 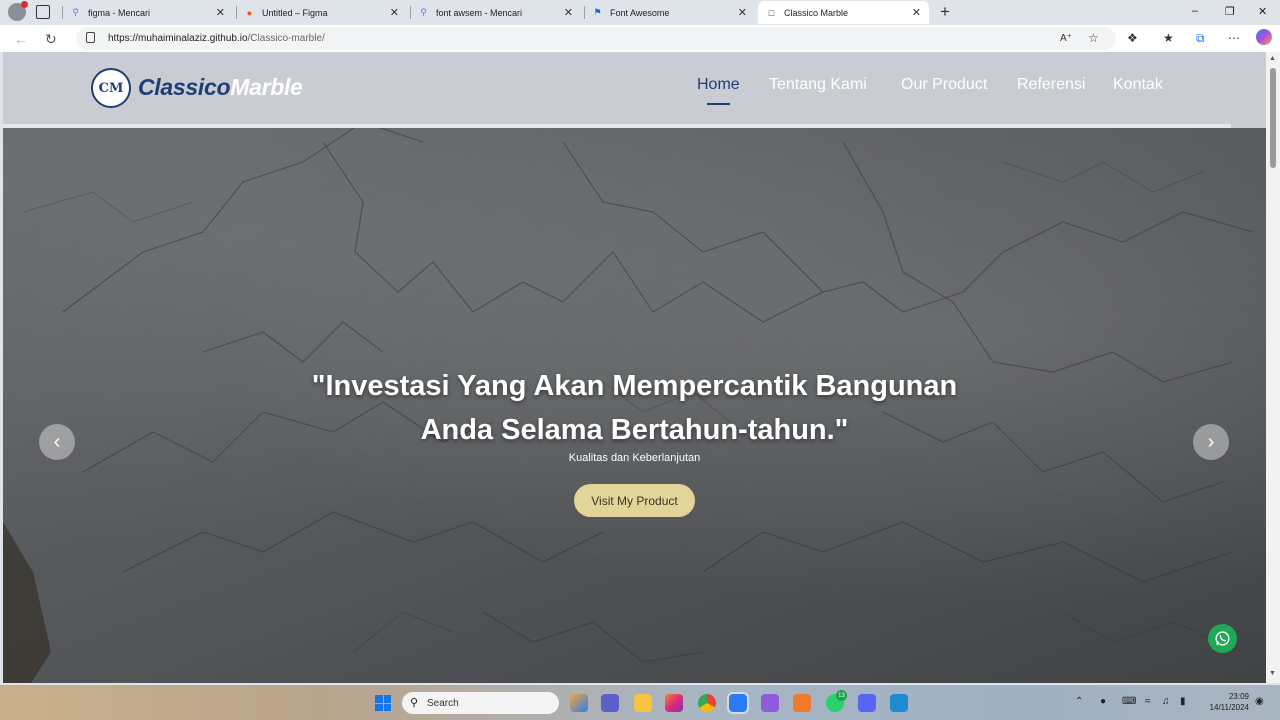 I want to click on microphone-icon: ●, so click(x=1103, y=701).